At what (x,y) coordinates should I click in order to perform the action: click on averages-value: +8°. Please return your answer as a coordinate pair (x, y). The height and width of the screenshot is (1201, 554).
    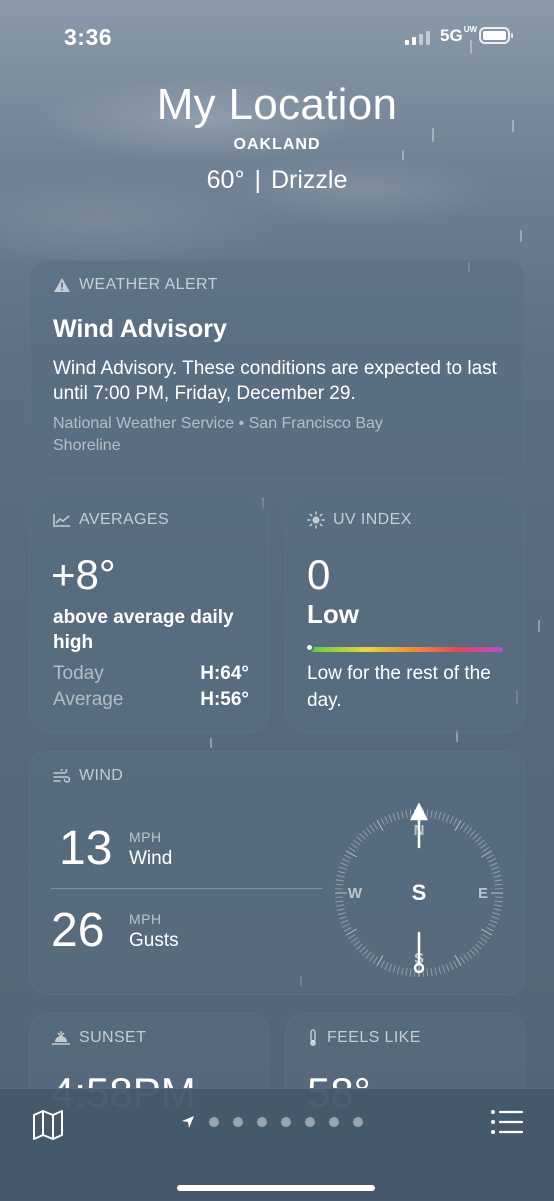
    Looking at the image, I should click on (83, 575).